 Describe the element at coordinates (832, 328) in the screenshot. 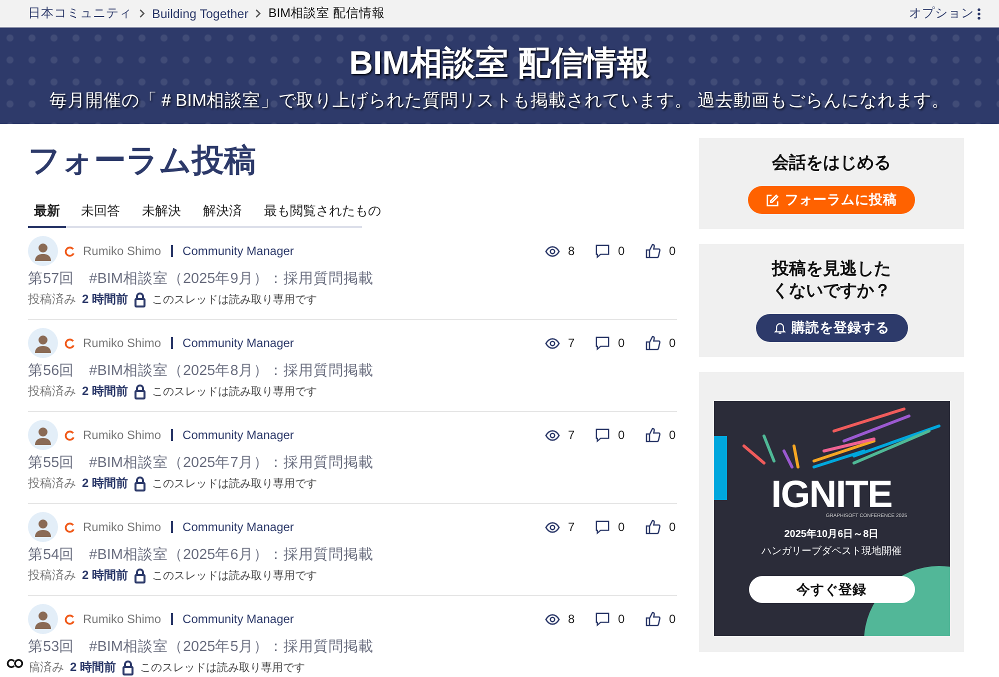

I see `subscribe-button: 購読を登録する` at that location.